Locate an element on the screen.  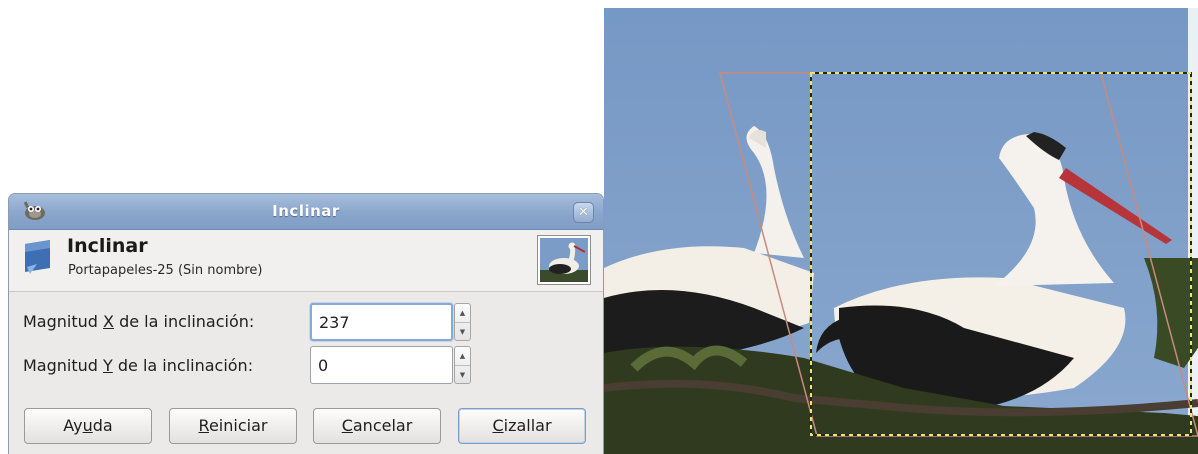
window-title: Inclinar is located at coordinates (306, 211).